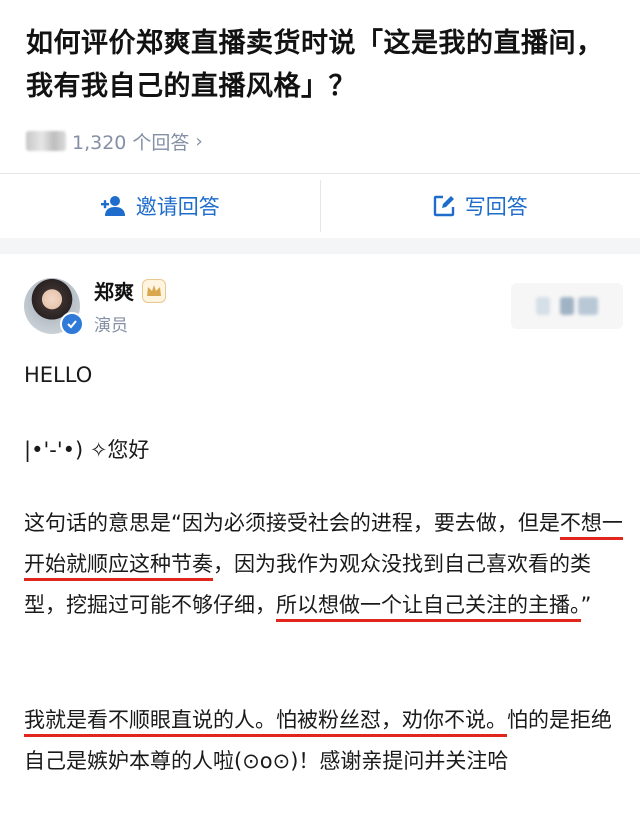  I want to click on invite-answer-label: 邀请回答, so click(177, 207).